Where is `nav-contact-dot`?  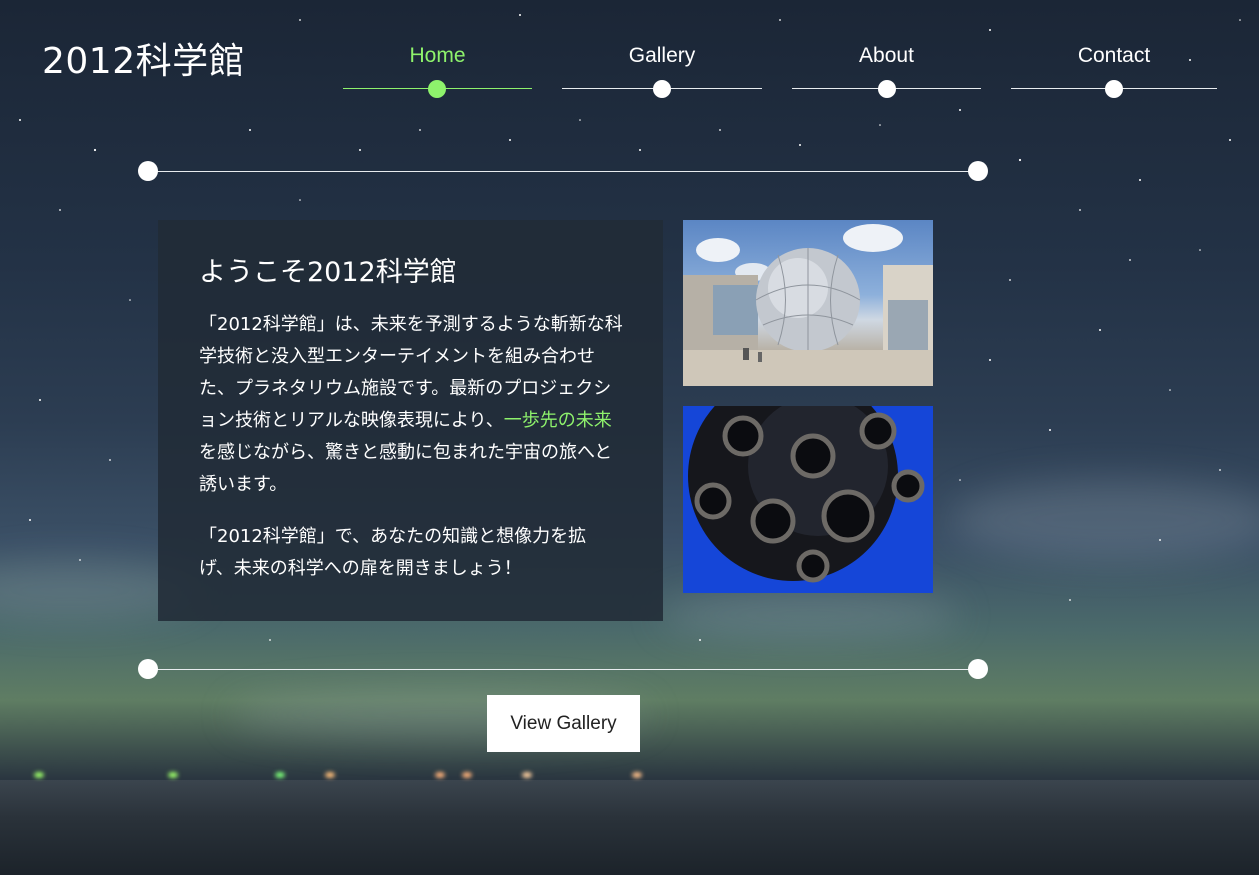 nav-contact-dot is located at coordinates (1114, 89).